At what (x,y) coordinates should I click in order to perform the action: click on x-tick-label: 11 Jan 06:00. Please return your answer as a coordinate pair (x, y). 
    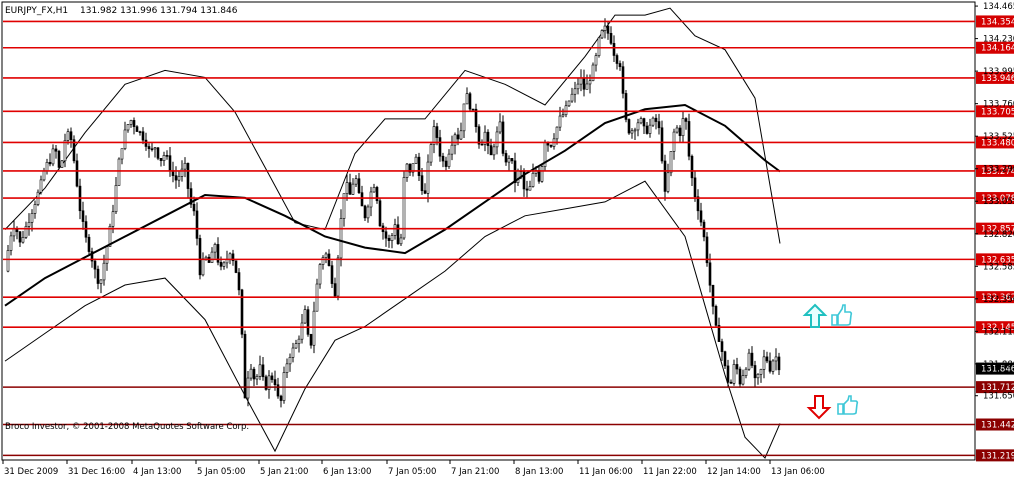
    Looking at the image, I should click on (606, 472).